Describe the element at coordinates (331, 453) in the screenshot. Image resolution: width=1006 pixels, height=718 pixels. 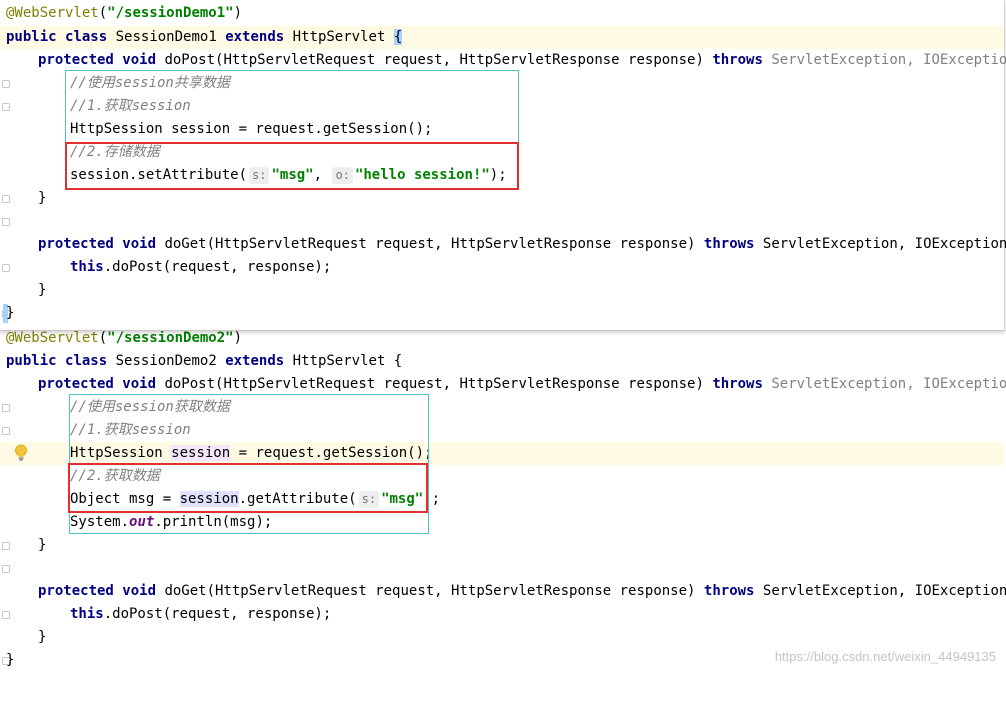
I see `statement: = request.getSession();` at that location.